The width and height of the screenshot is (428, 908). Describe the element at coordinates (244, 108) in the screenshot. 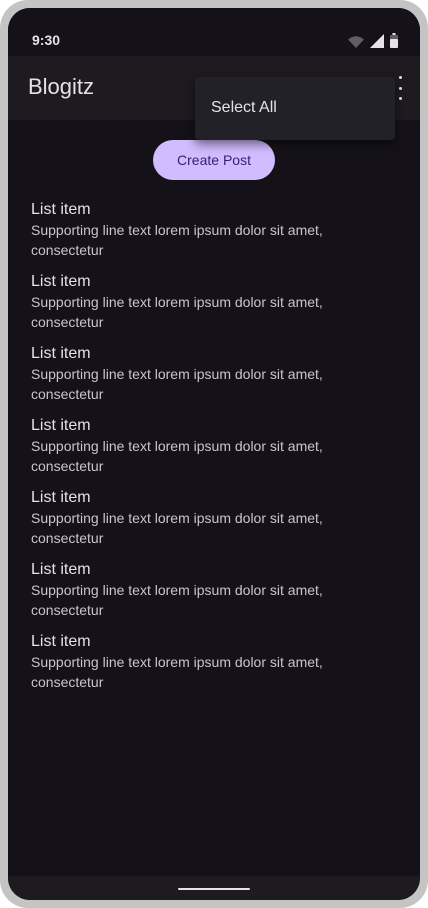

I see `menu-item-select-all: Select All` at that location.